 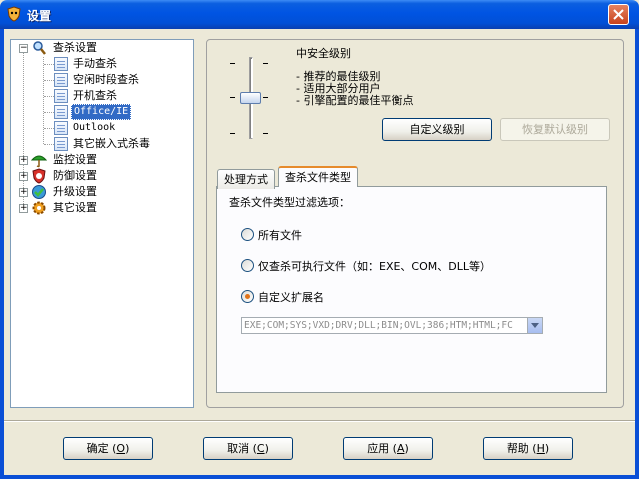 What do you see at coordinates (39, 192) in the screenshot?
I see `upgrade-globe-icon` at bounding box center [39, 192].